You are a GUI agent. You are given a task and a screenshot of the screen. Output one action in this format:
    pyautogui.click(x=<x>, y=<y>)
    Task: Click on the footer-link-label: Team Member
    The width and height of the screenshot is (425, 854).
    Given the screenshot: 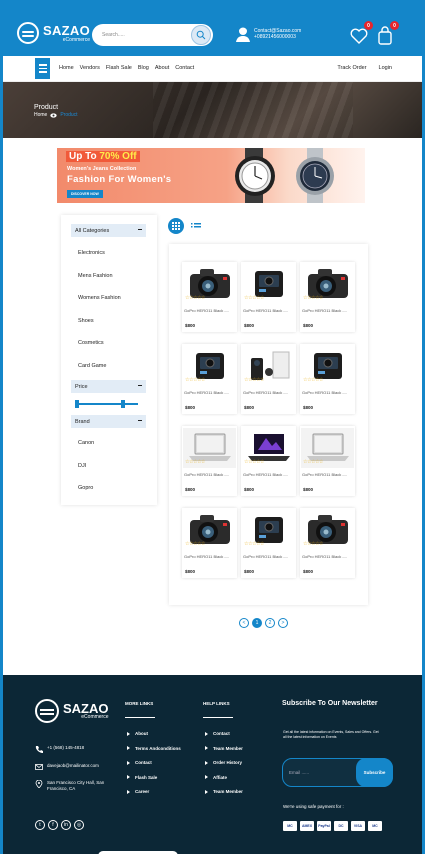 What is the action you would take?
    pyautogui.click(x=228, y=748)
    